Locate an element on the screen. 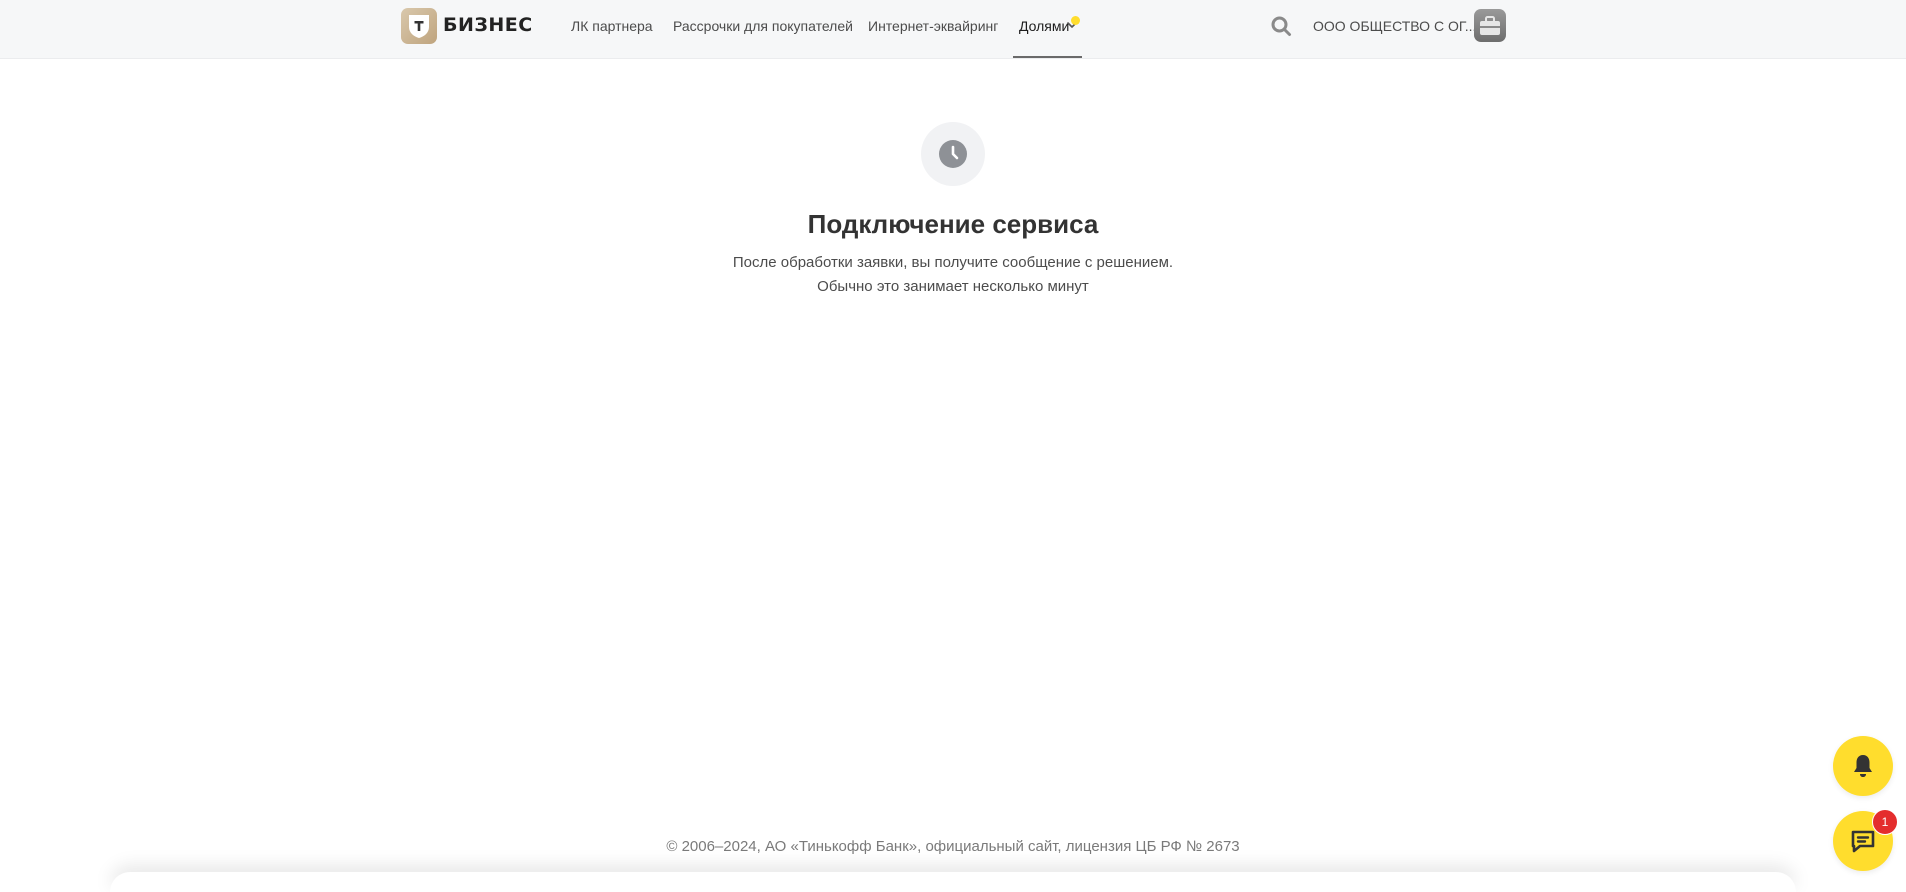 This screenshot has width=1906, height=892. status-circle is located at coordinates (953, 154).